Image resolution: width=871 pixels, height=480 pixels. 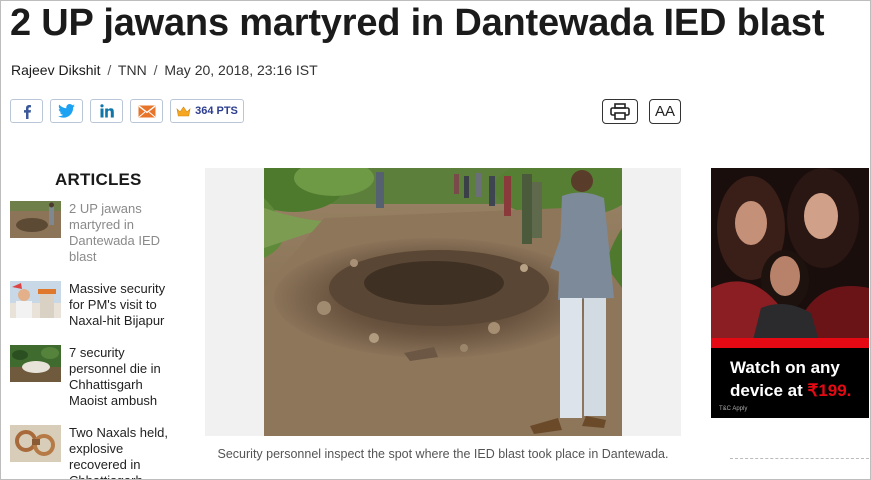 What do you see at coordinates (183, 110) in the screenshot?
I see `crown-icon` at bounding box center [183, 110].